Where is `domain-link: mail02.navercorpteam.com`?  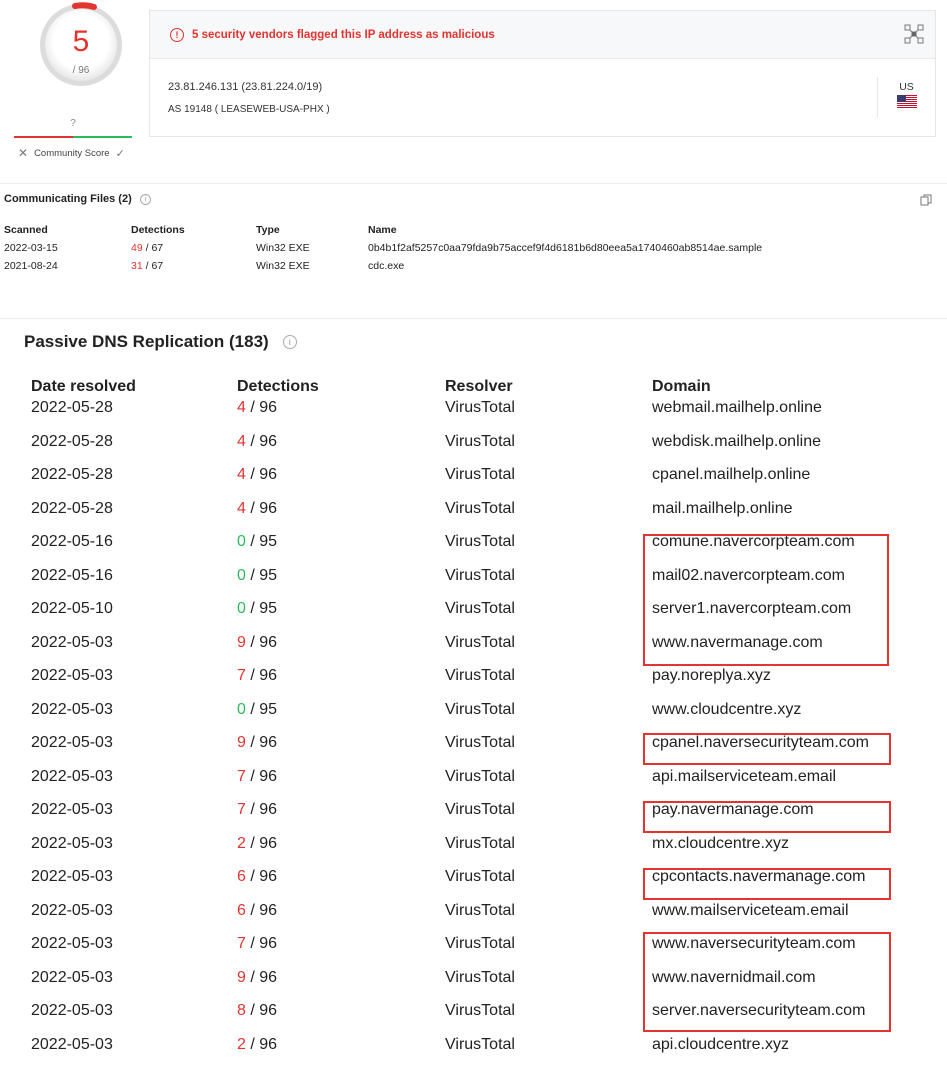 domain-link: mail02.navercorpteam.com is located at coordinates (748, 576).